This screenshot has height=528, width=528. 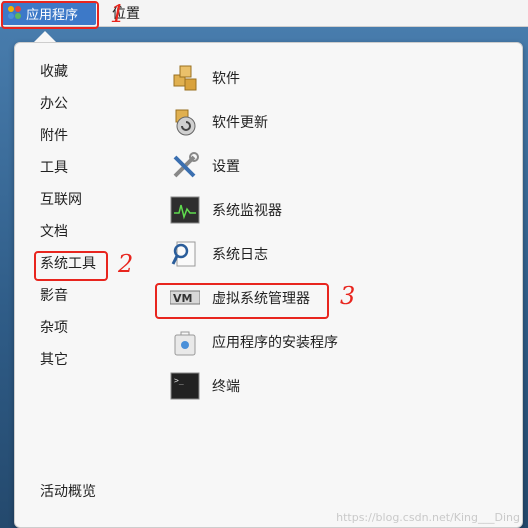 I want to click on app-software-label: 软件, so click(x=226, y=79).